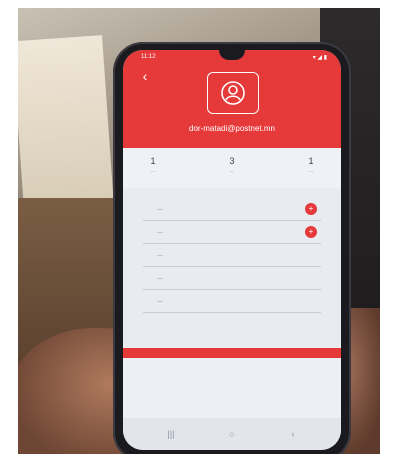  What do you see at coordinates (293, 434) in the screenshot?
I see `back-nav-icon: ‹` at bounding box center [293, 434].